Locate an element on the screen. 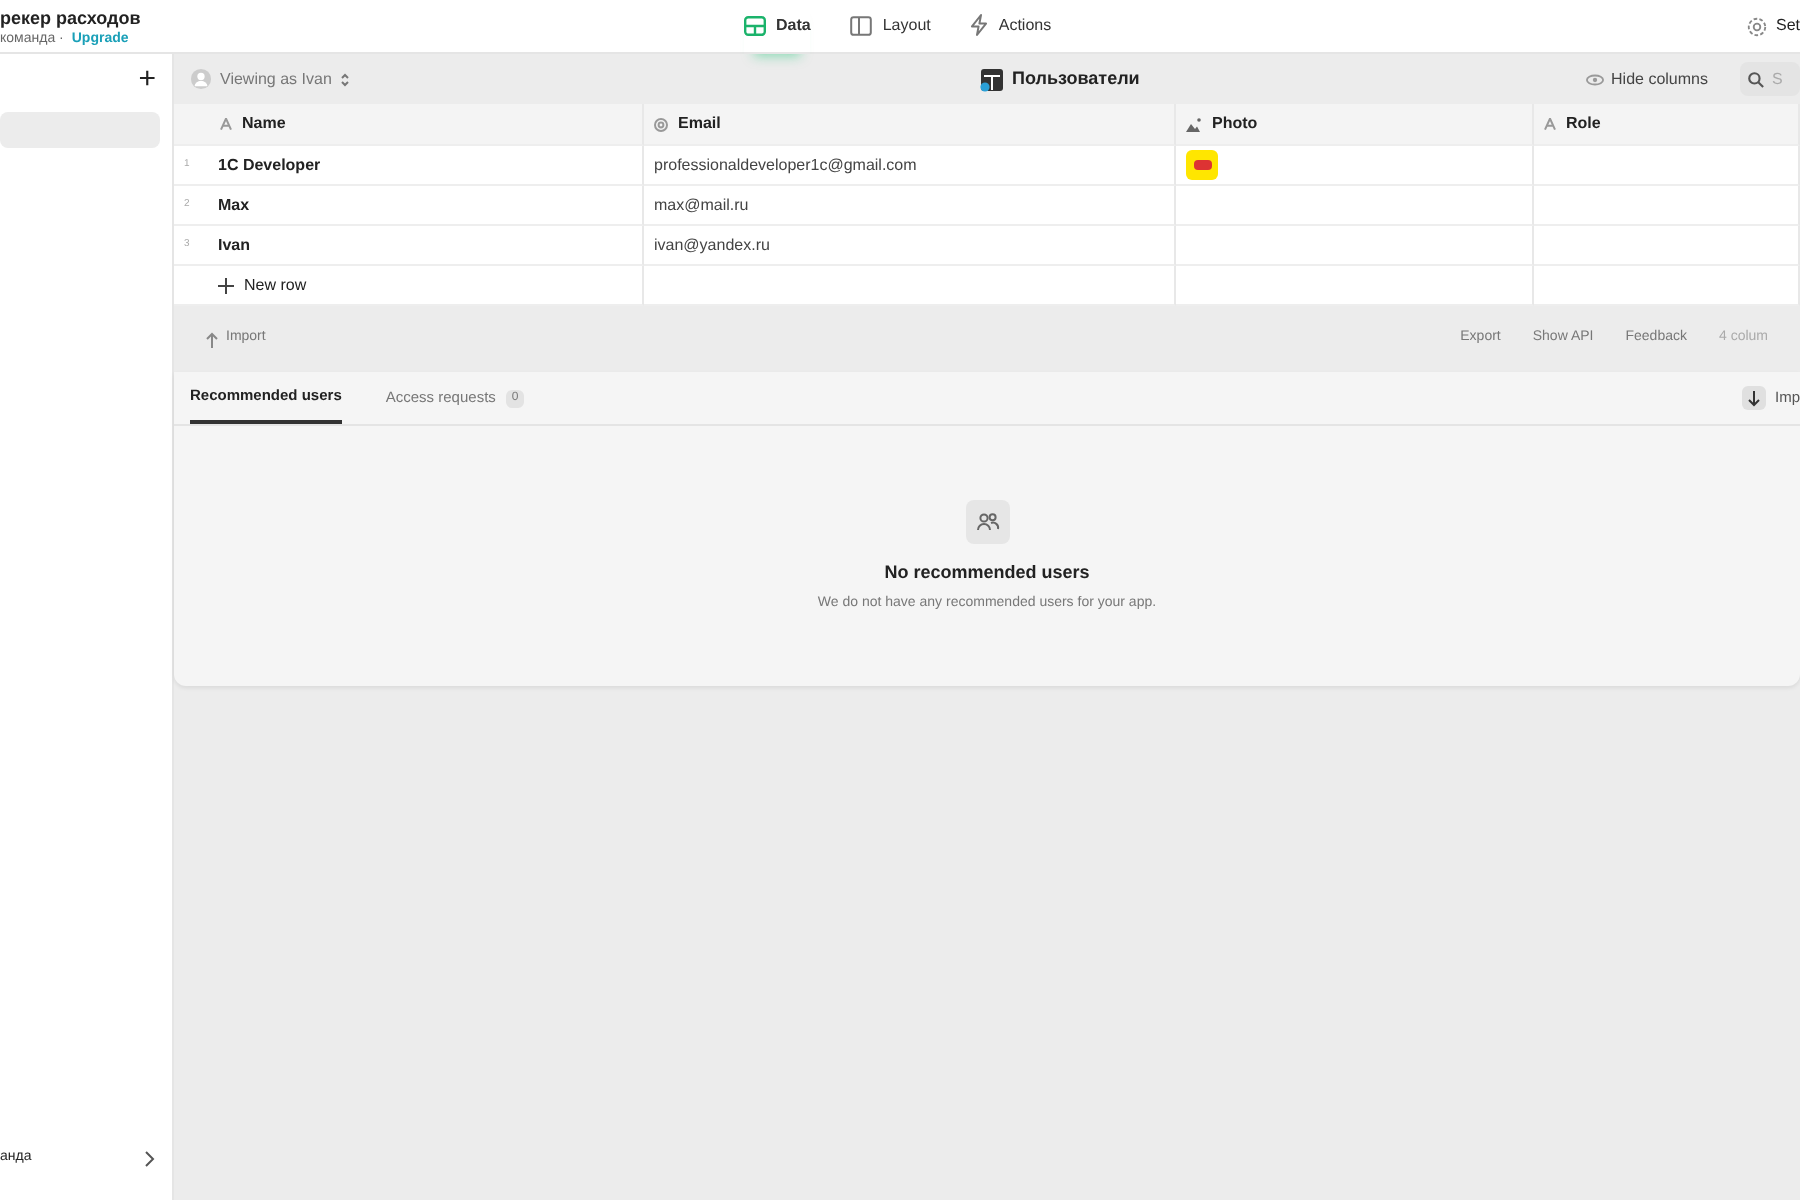 The image size is (1800, 1200). plus-icon is located at coordinates (226, 285).